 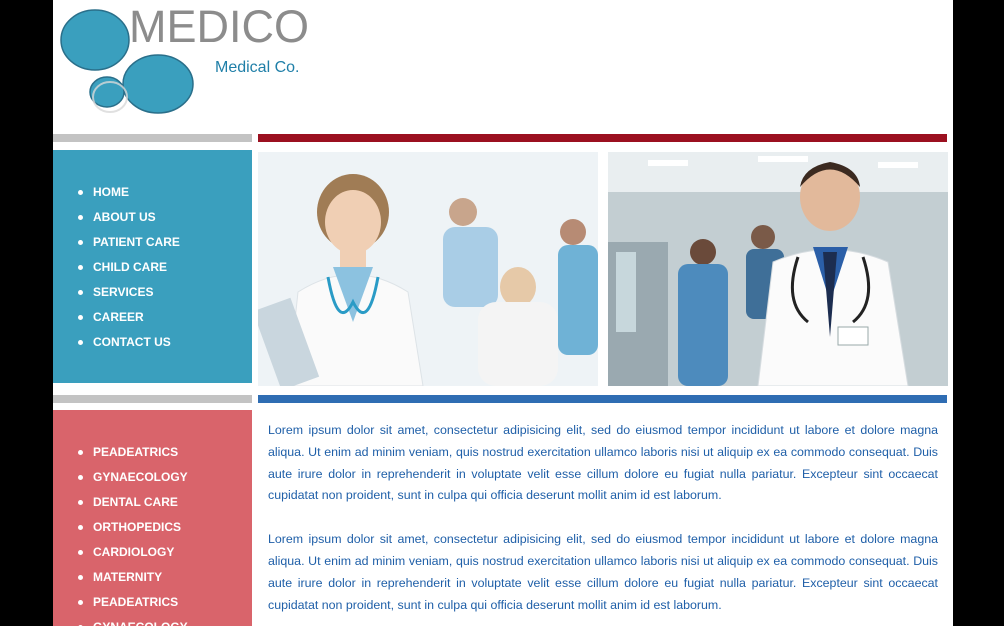 I want to click on nav-link: ABOUT US, so click(x=124, y=217).